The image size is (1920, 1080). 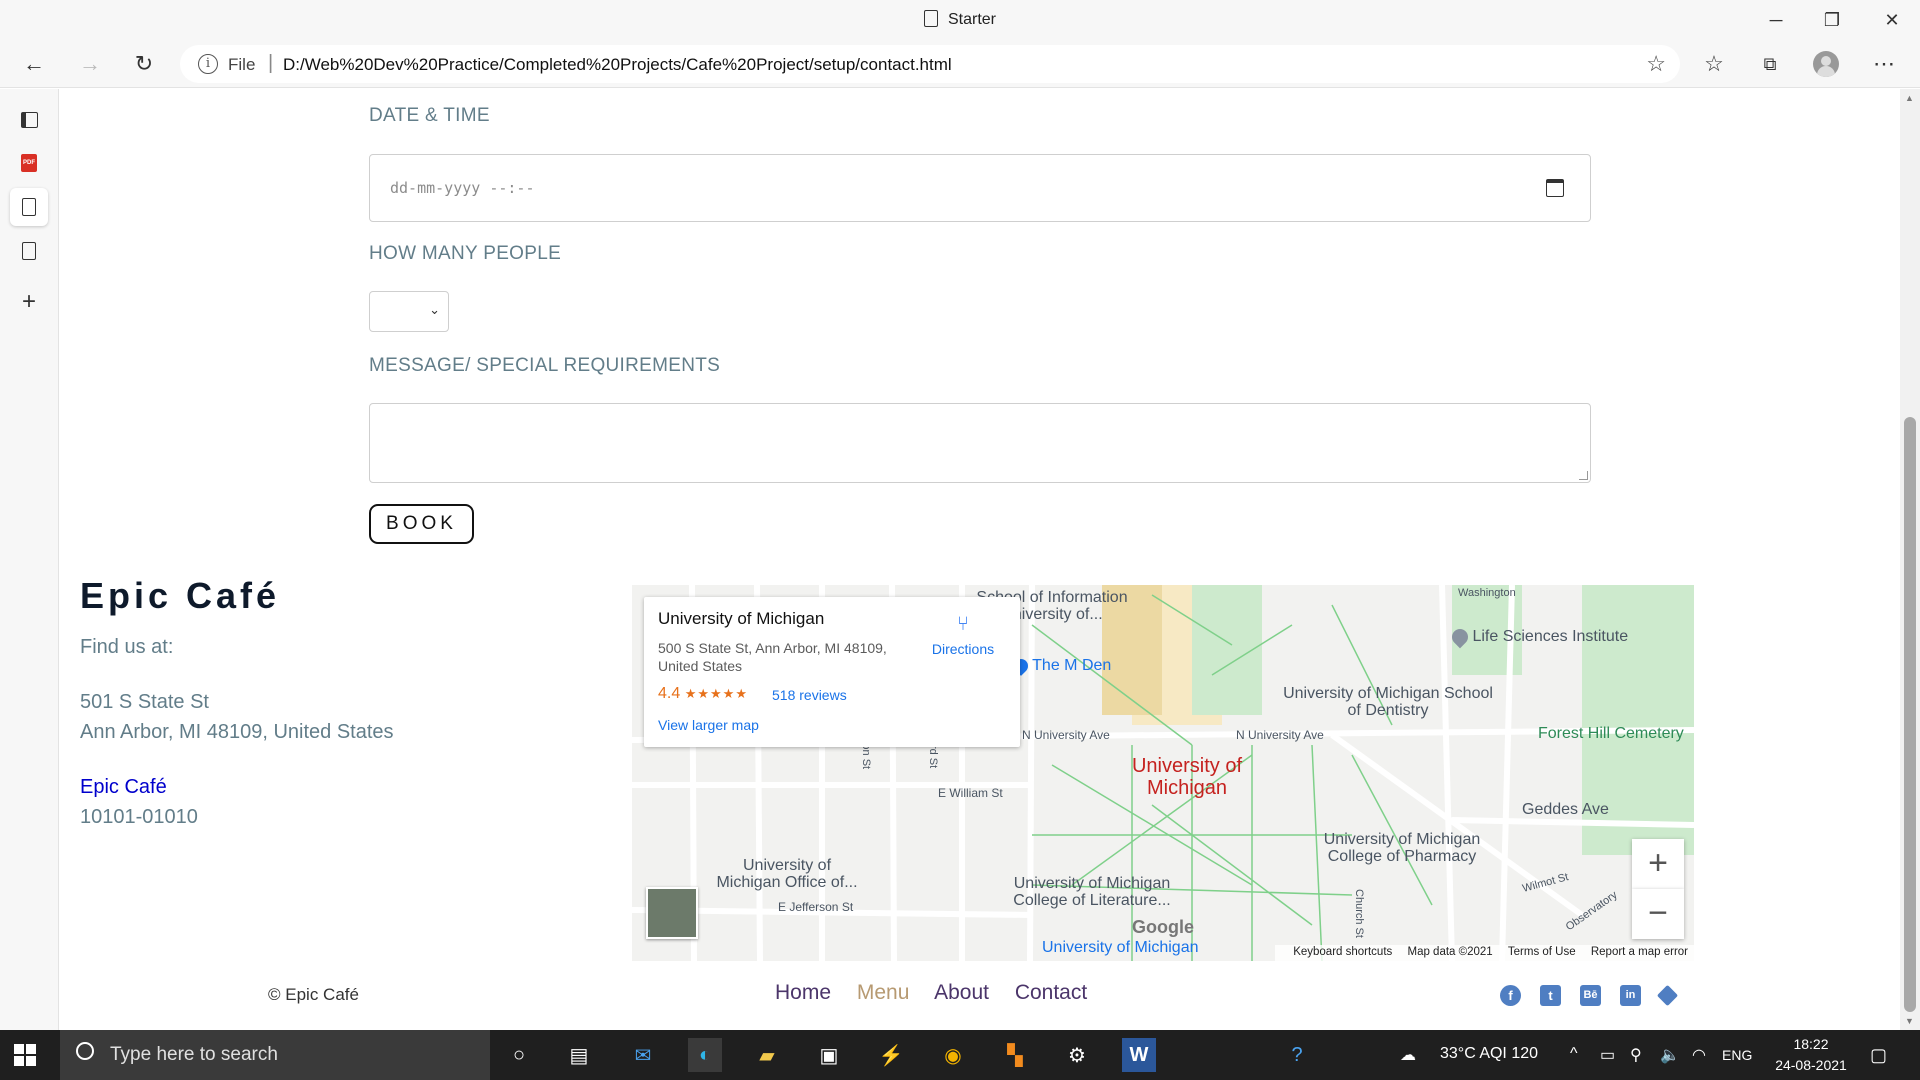 I want to click on language-indicator: ENG, so click(x=1737, y=1055).